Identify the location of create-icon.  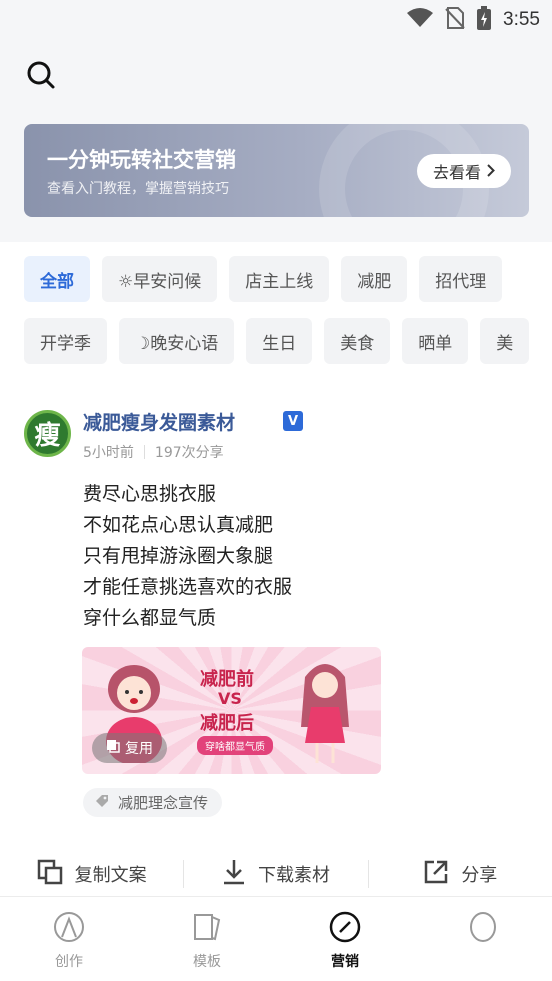
(69, 929).